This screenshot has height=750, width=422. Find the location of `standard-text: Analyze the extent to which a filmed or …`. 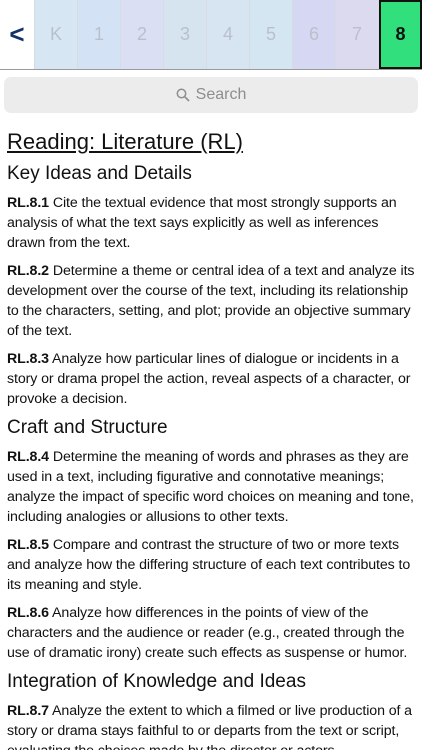

standard-text: Analyze the extent to which a filmed or … is located at coordinates (209, 726).